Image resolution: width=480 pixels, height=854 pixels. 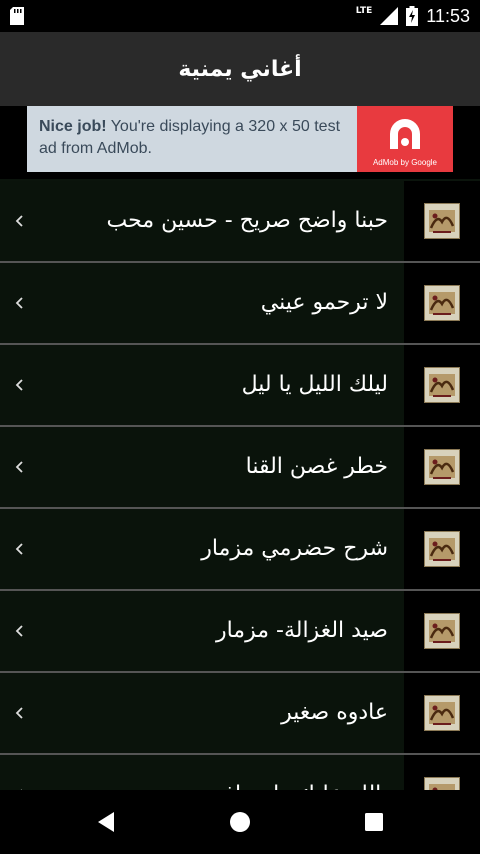 I want to click on list-item: شرح حضرمي مزمار, so click(x=240, y=550).